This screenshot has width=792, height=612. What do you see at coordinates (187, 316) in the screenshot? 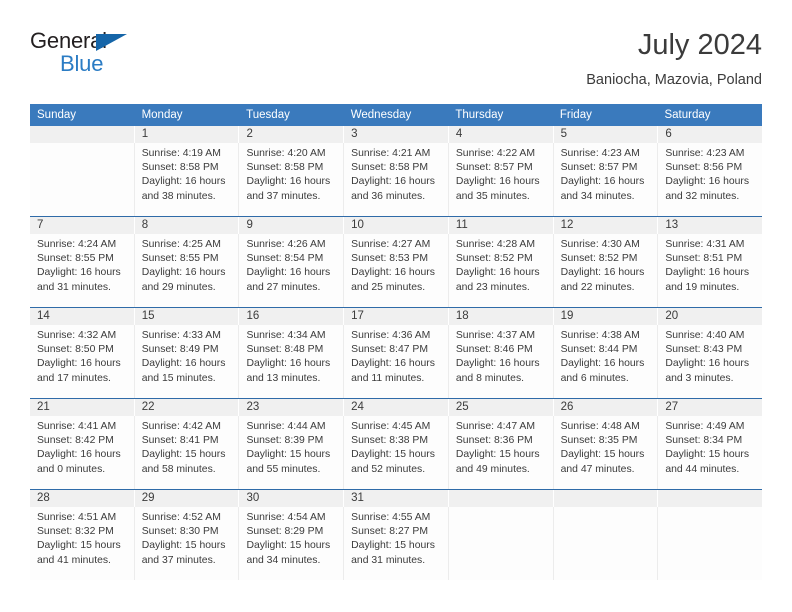
I see `day-number: 15` at bounding box center [187, 316].